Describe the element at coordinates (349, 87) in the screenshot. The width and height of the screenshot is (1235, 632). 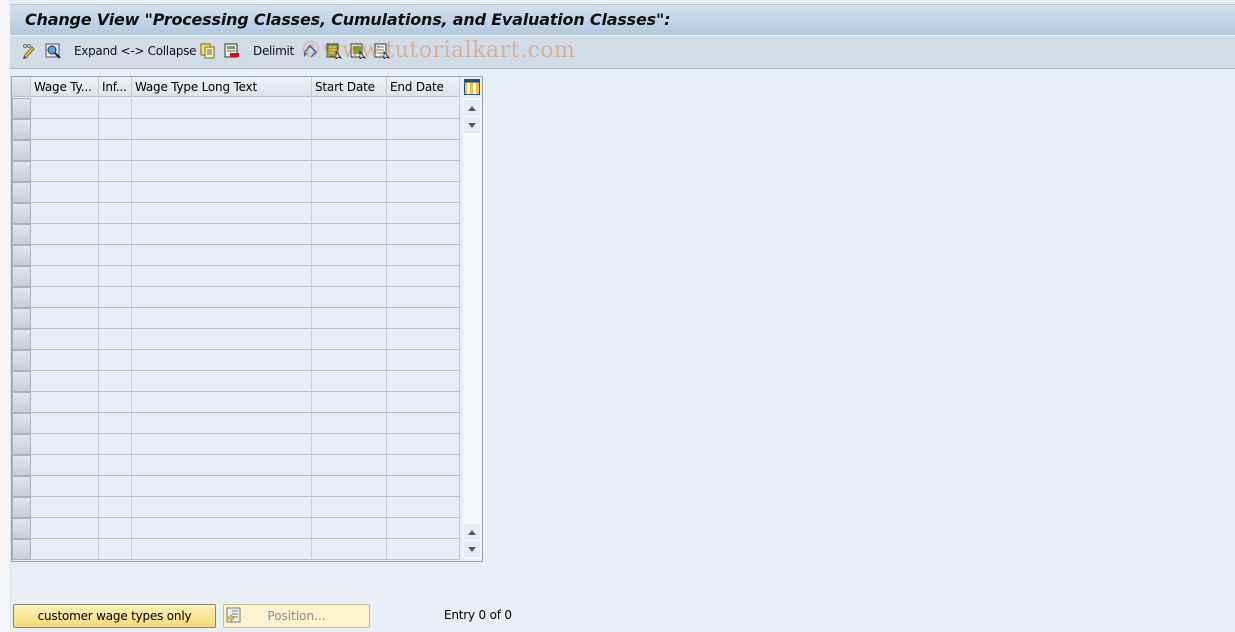
I see `column-header-start-date: Start Date` at that location.